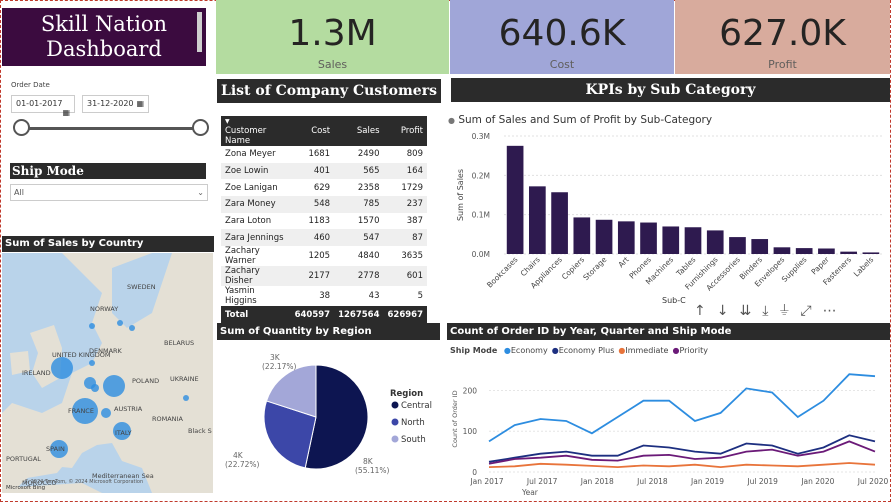 The width and height of the screenshot is (891, 502). Describe the element at coordinates (179, 343) in the screenshot. I see `map-label: BELARUS` at that location.